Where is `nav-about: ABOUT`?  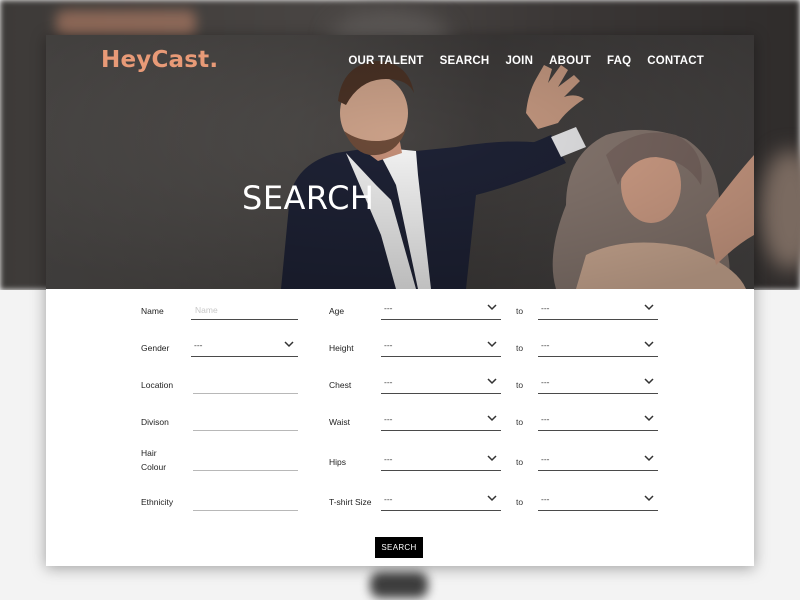 nav-about: ABOUT is located at coordinates (570, 61).